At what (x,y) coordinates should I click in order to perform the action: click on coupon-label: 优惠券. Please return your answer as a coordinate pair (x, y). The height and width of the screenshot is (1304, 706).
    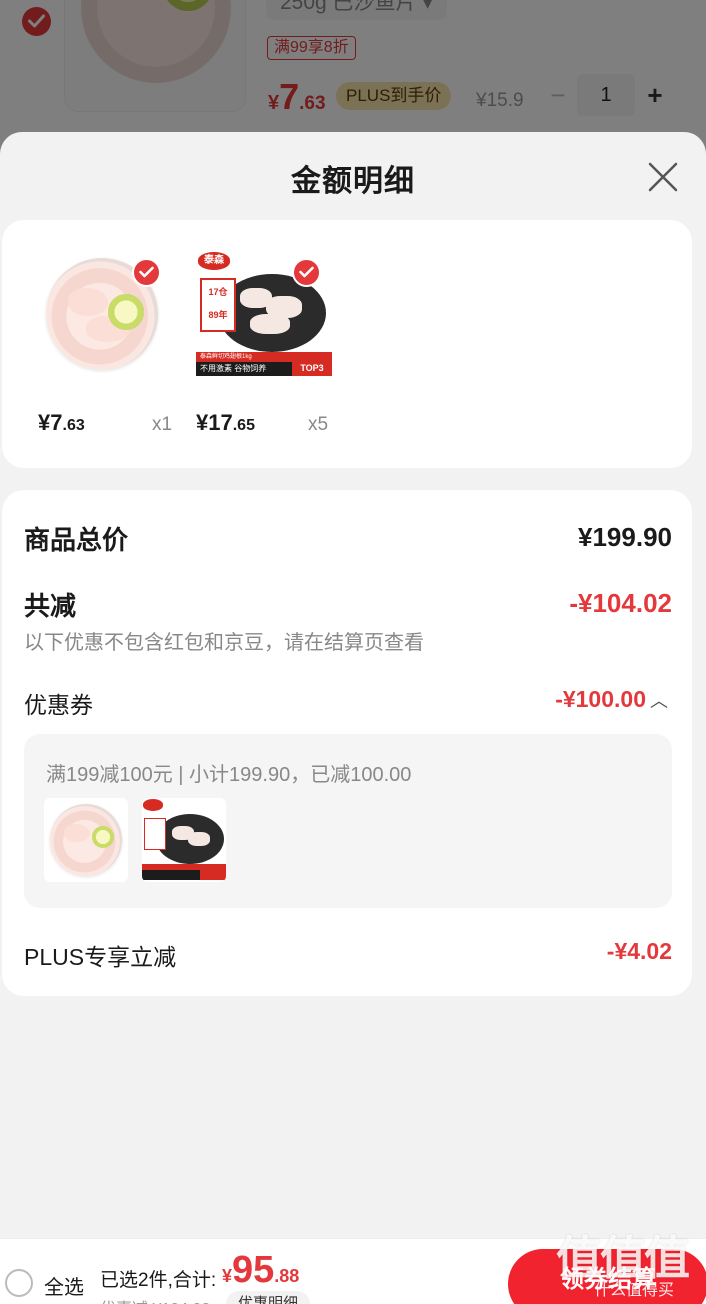
    Looking at the image, I should click on (58, 705).